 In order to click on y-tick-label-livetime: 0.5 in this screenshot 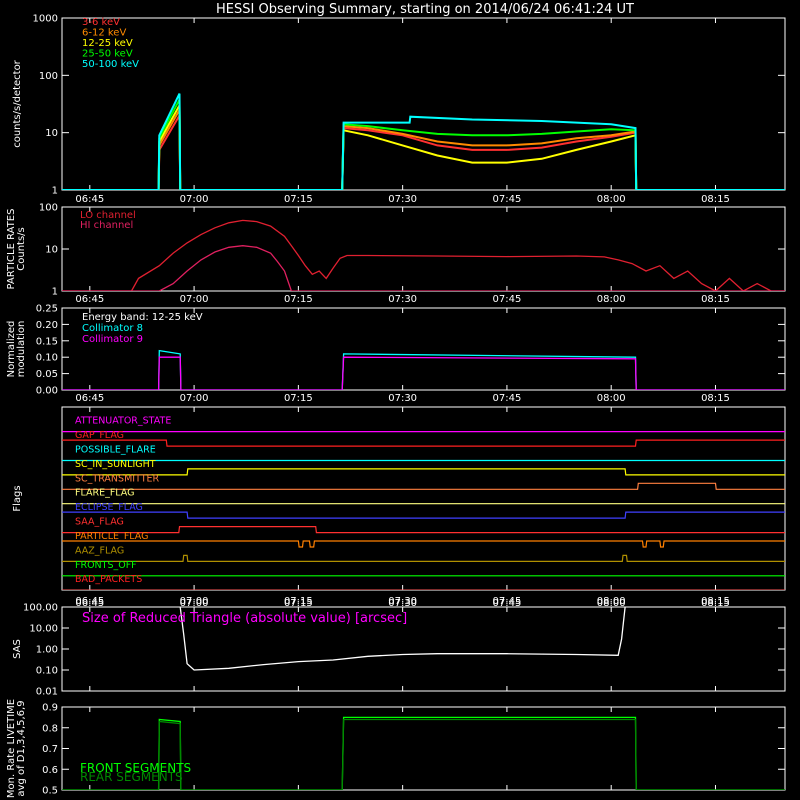, I will do `click(50, 791)`.